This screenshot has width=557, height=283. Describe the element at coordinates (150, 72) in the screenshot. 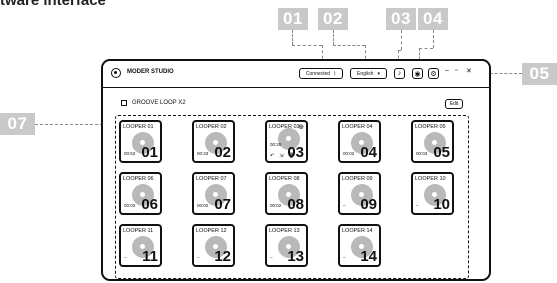

I see `app-title: MODER STUDIO` at that location.